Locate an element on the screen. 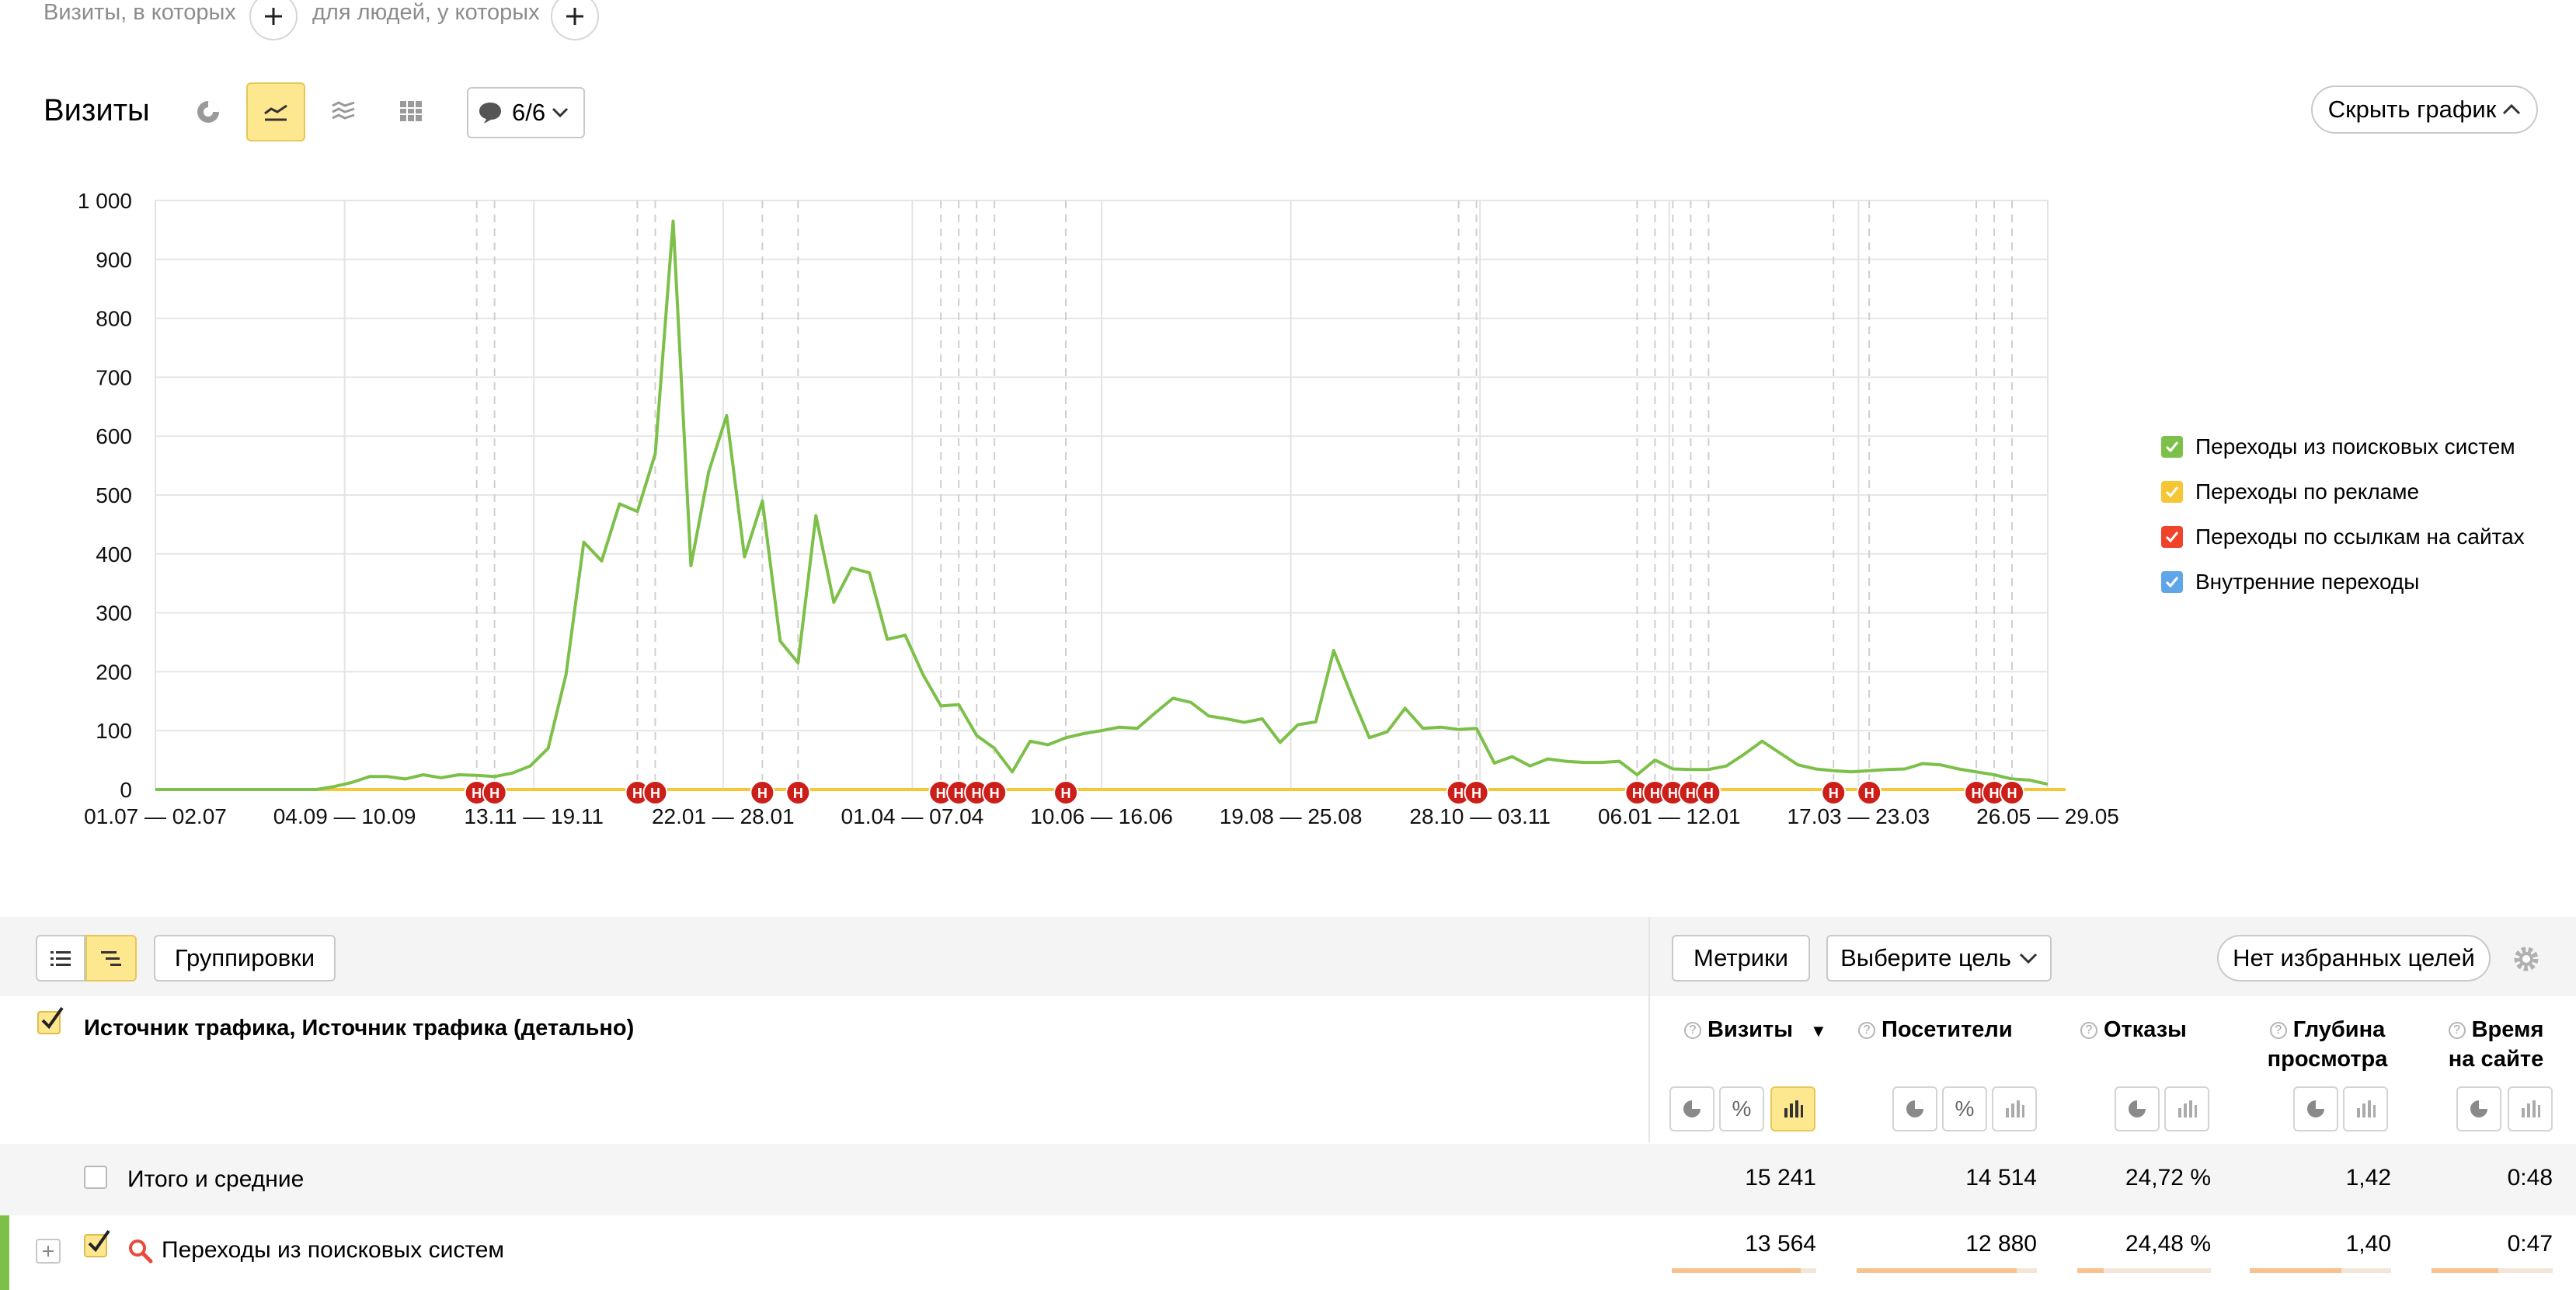  visitors-percent-button: % is located at coordinates (1964, 1108).